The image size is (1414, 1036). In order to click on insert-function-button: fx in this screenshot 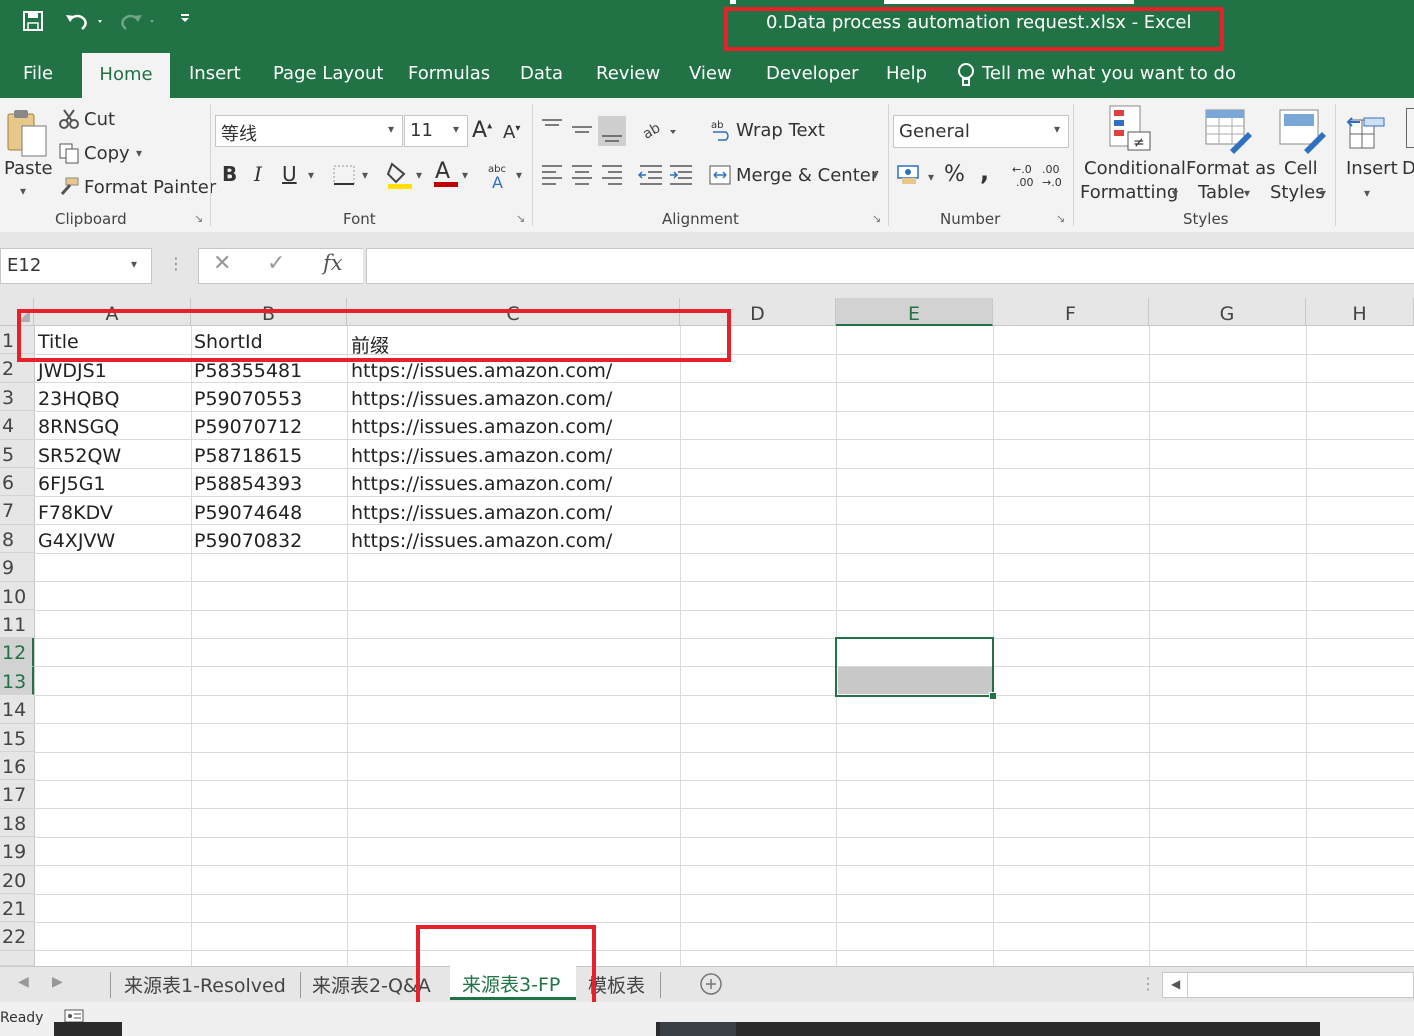, I will do `click(333, 263)`.